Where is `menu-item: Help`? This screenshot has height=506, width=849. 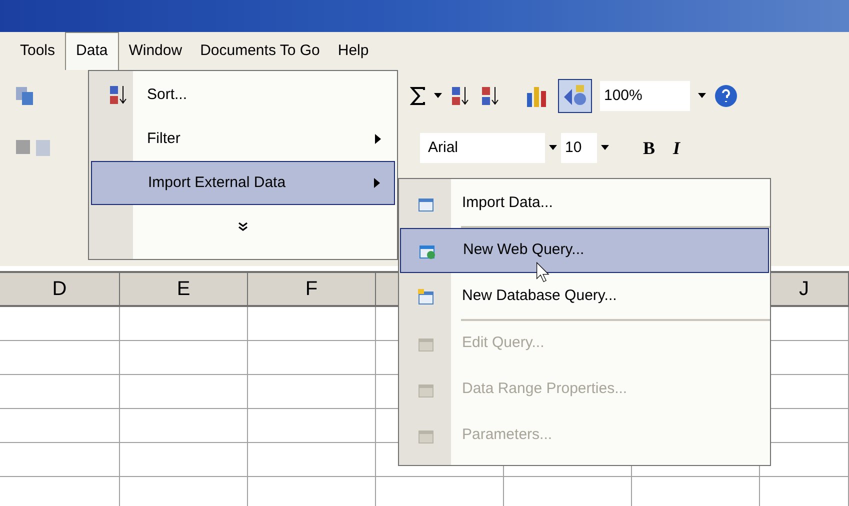 menu-item: Help is located at coordinates (353, 51).